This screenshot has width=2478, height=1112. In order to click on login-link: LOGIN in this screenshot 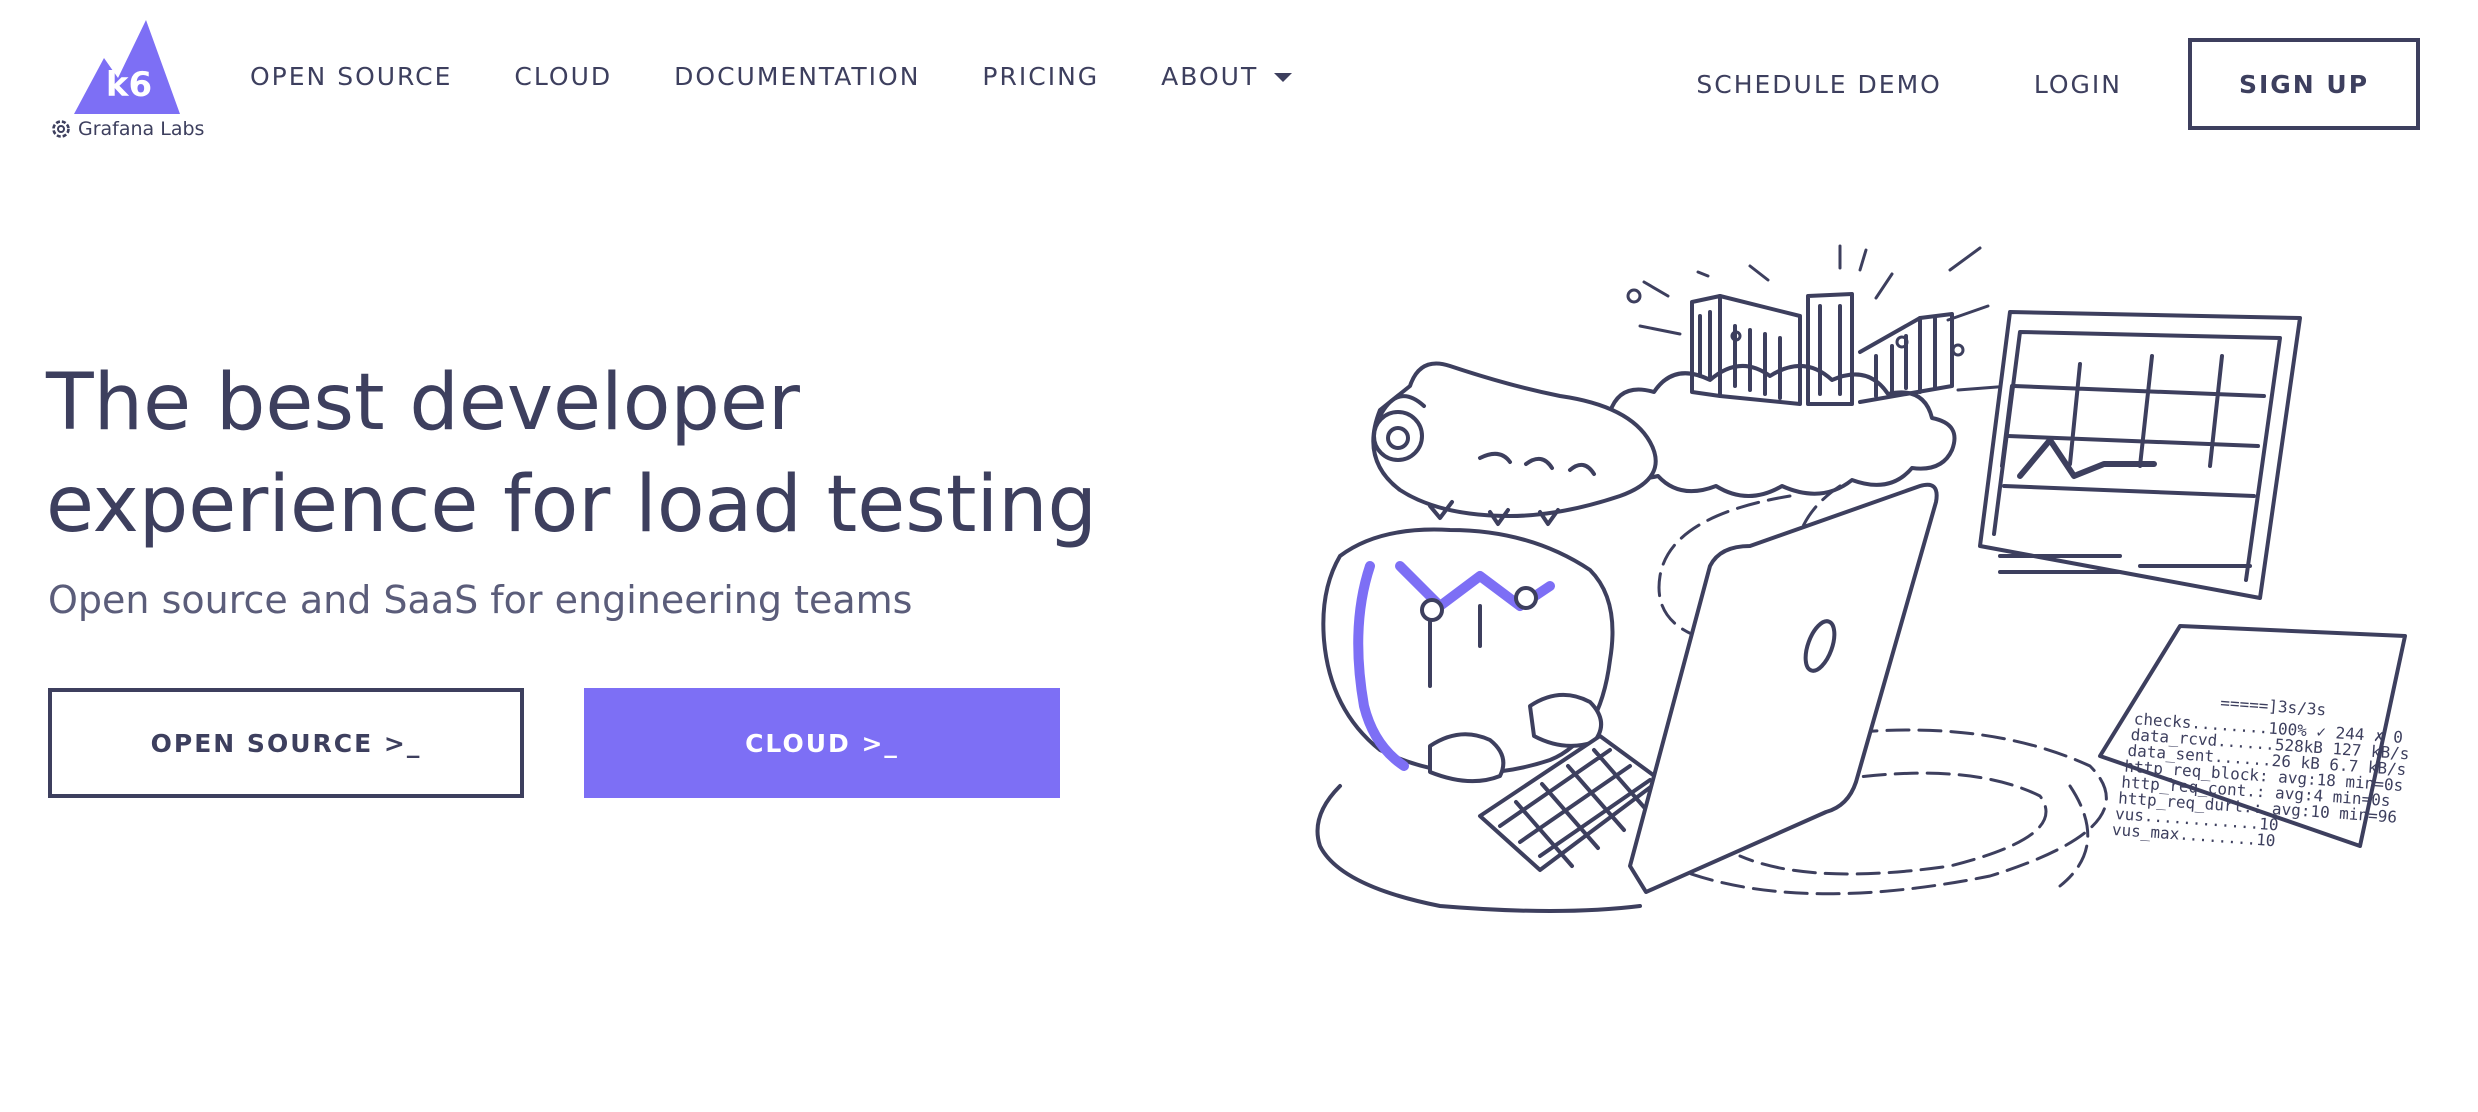, I will do `click(2078, 84)`.